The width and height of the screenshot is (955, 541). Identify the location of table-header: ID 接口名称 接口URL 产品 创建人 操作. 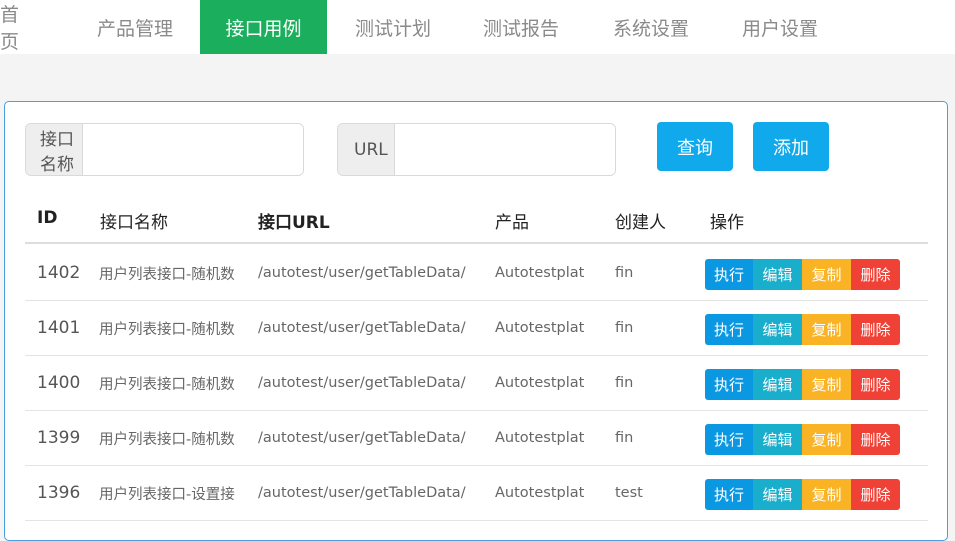
(476, 223).